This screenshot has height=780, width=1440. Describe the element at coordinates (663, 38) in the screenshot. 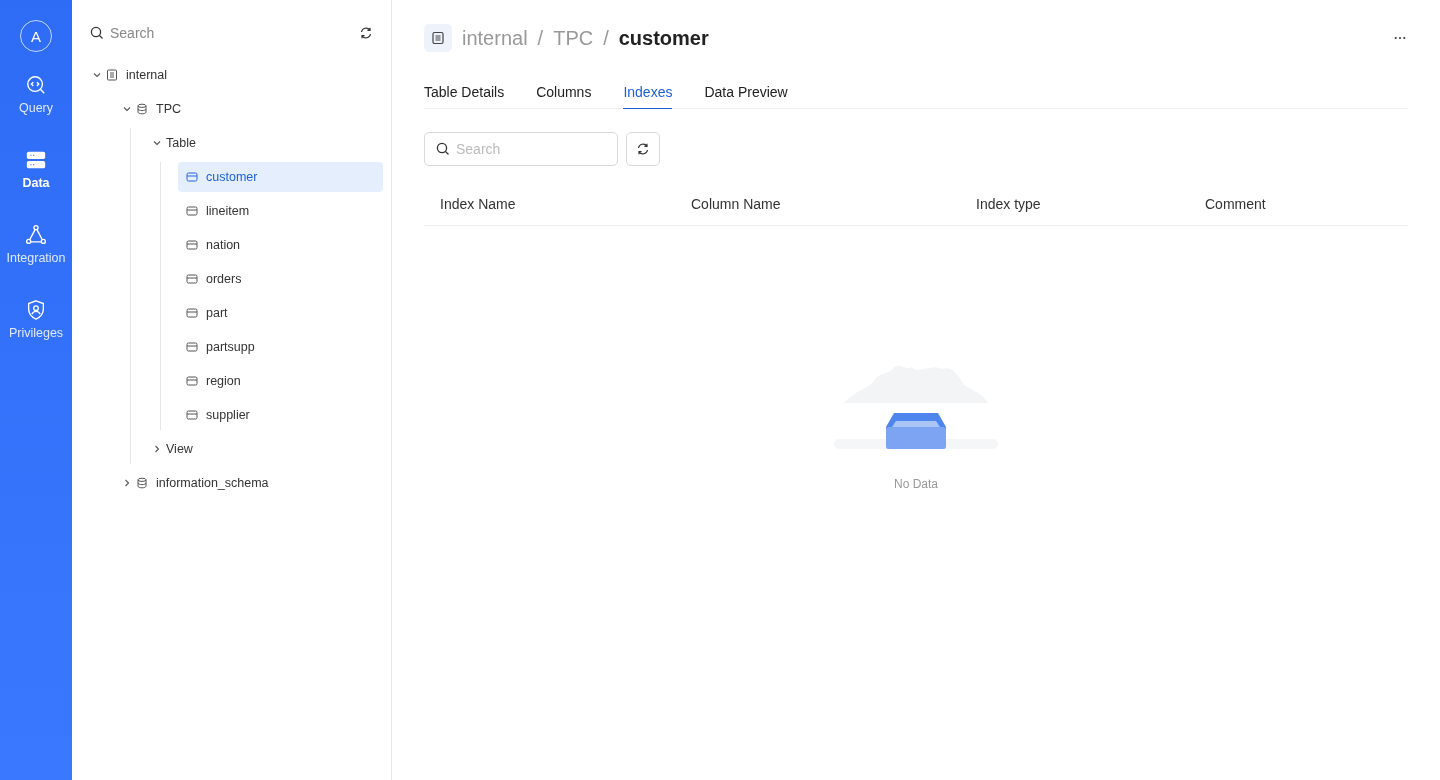

I see `breadcrumb-item: customer` at that location.